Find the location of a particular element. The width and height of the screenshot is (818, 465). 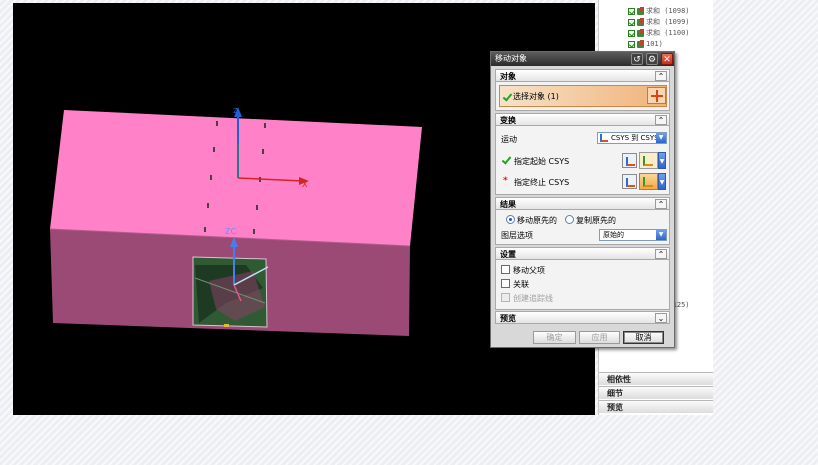

group-result-title: 结果 is located at coordinates (508, 204).